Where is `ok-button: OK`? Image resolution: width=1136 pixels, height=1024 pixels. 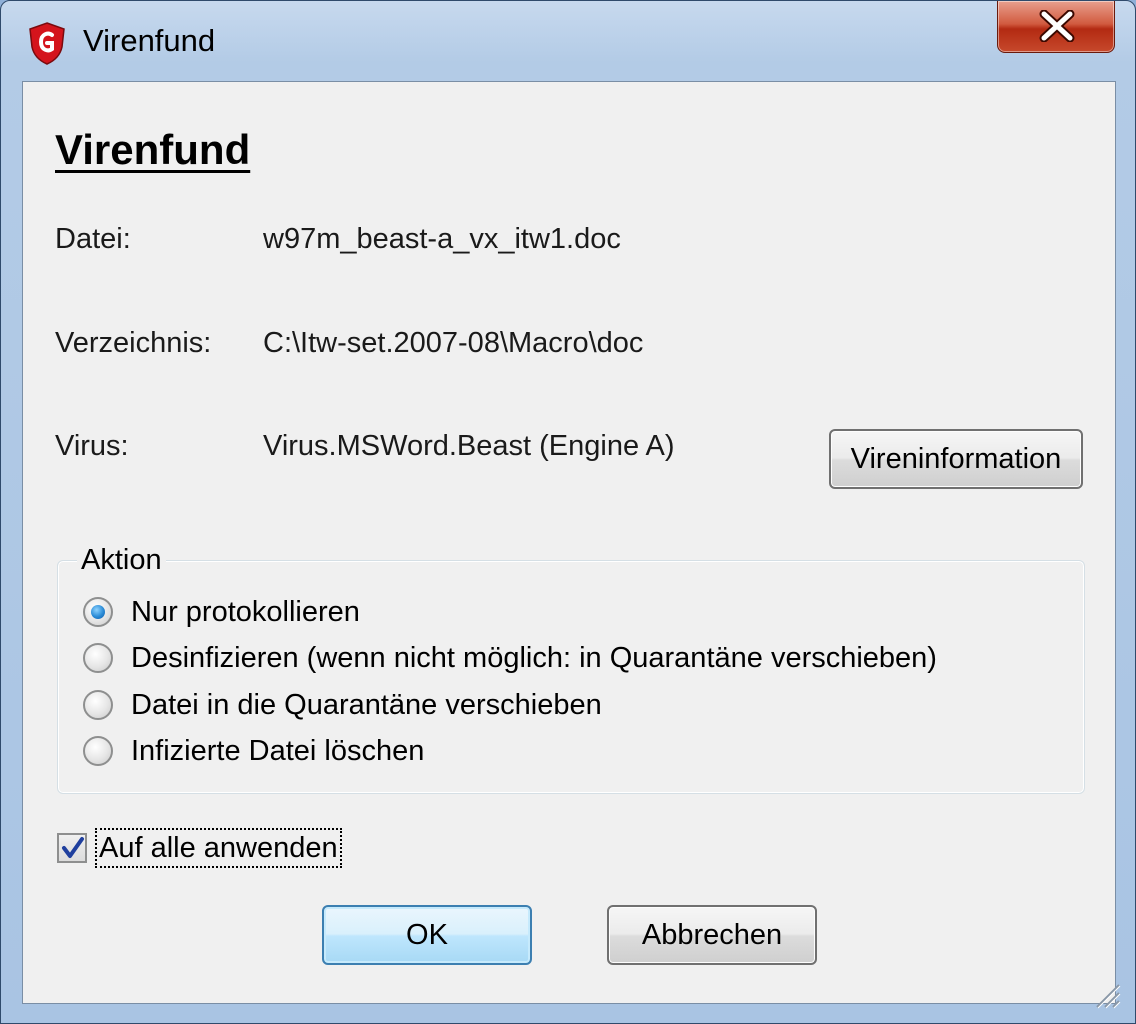 ok-button: OK is located at coordinates (427, 935).